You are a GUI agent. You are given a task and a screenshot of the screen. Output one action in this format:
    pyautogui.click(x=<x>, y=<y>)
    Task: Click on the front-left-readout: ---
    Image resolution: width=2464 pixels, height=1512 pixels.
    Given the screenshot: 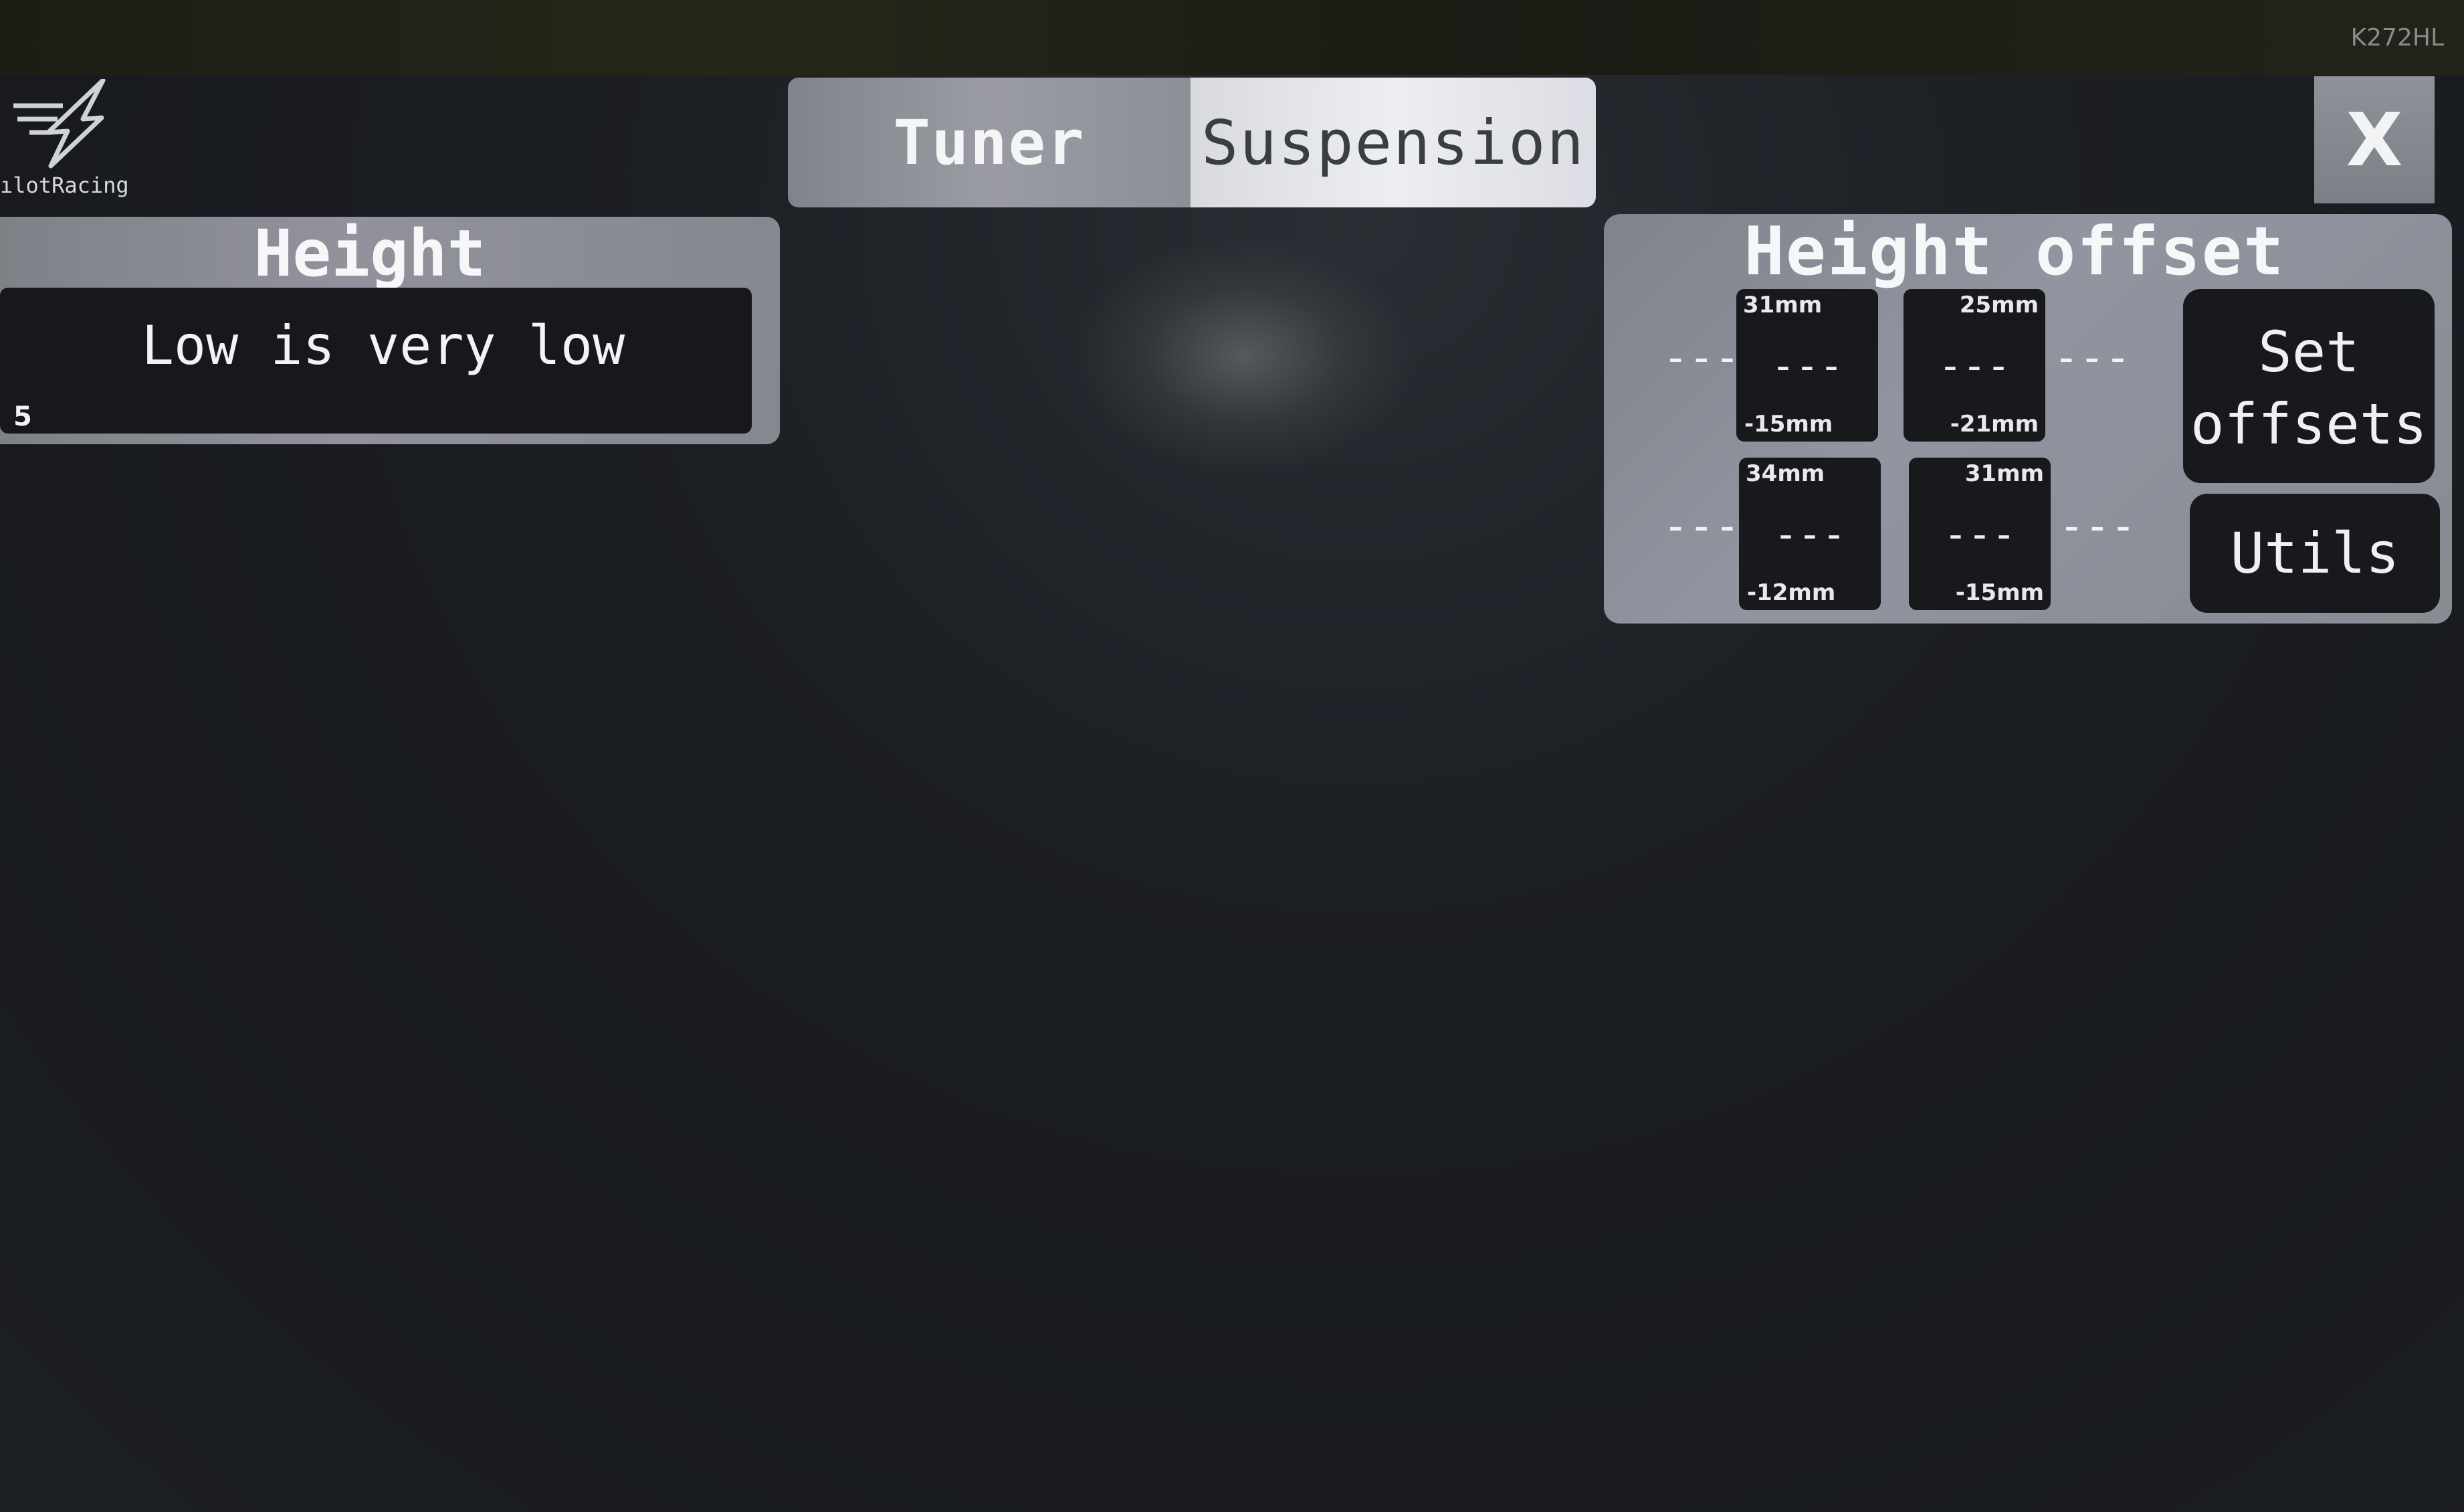 What is the action you would take?
    pyautogui.click(x=1701, y=358)
    